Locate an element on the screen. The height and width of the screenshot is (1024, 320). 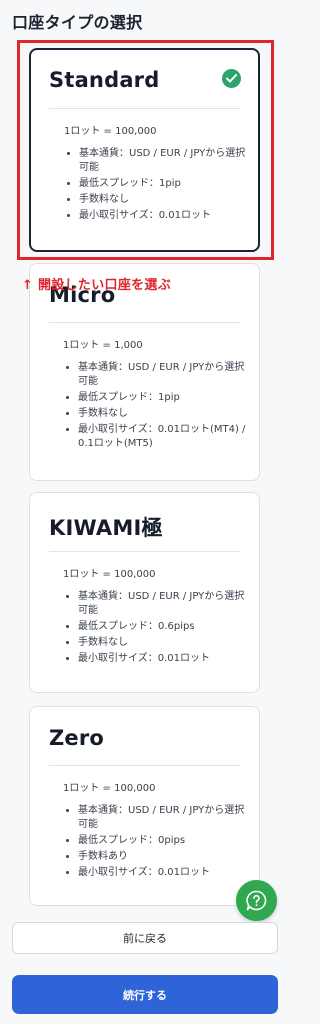
feature-item: 最小取引サイズ：0.01ロット(MT4) / 0.1ロット(MT5) is located at coordinates (163, 437).